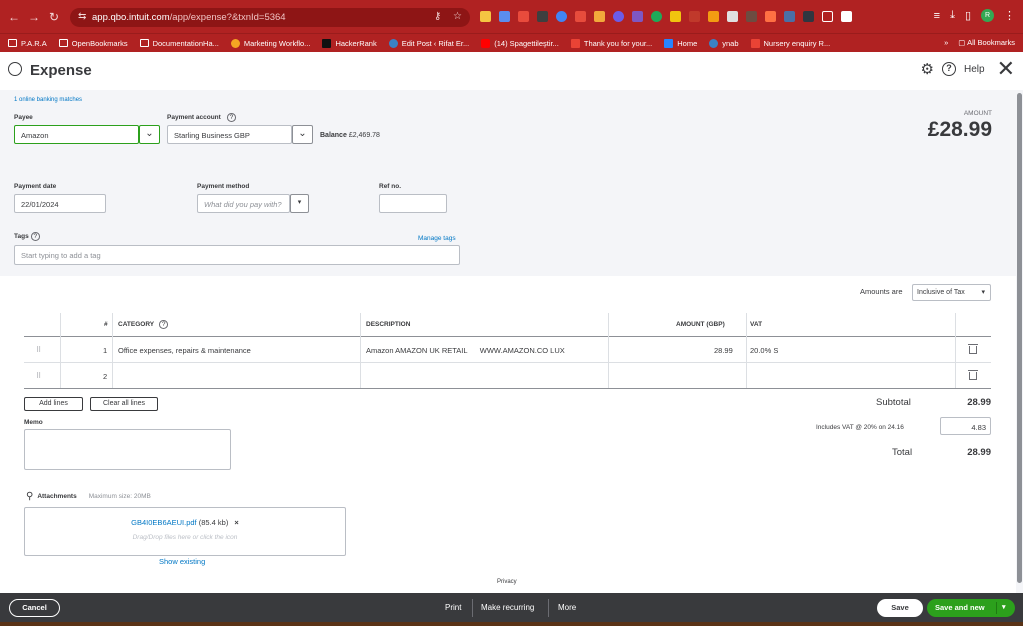 The height and width of the screenshot is (626, 1023). Describe the element at coordinates (163, 522) in the screenshot. I see `attachment-file-link: GB4I0EB6AEUI.pdf` at that location.